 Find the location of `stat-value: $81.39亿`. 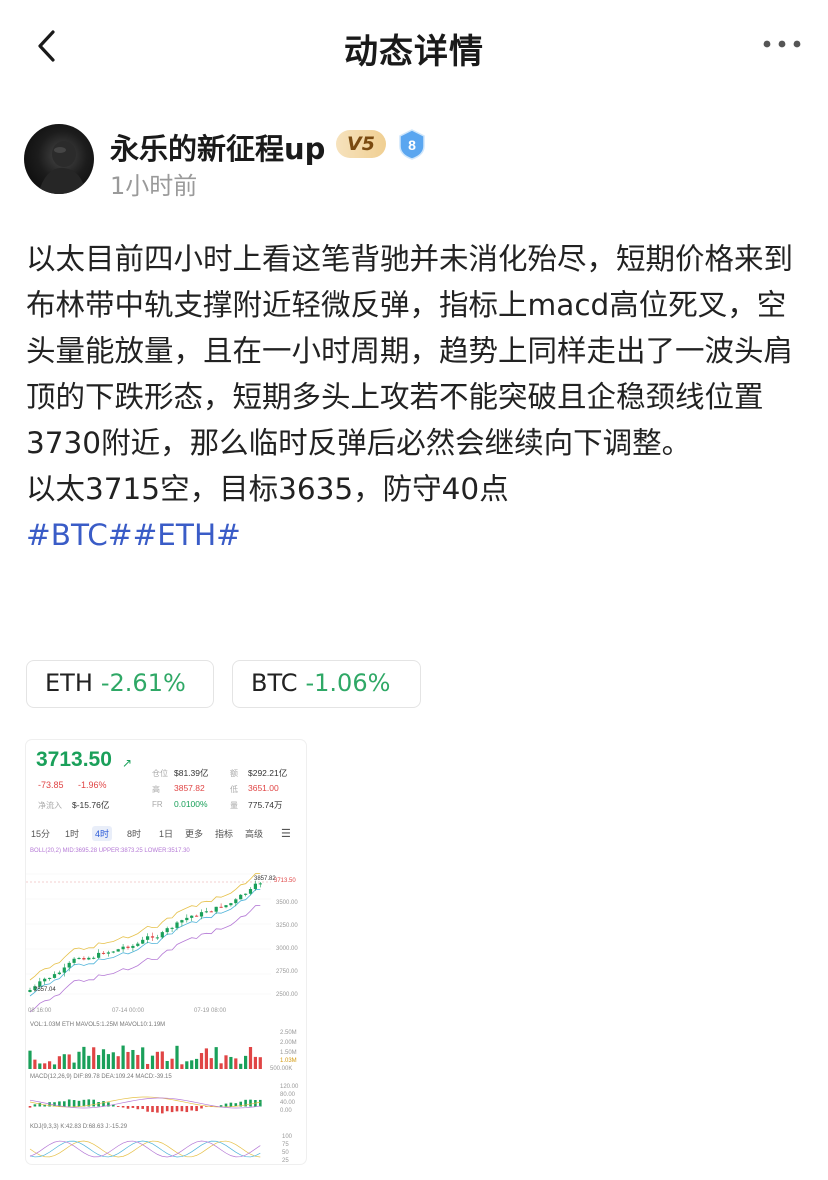

stat-value: $81.39亿 is located at coordinates (191, 773).